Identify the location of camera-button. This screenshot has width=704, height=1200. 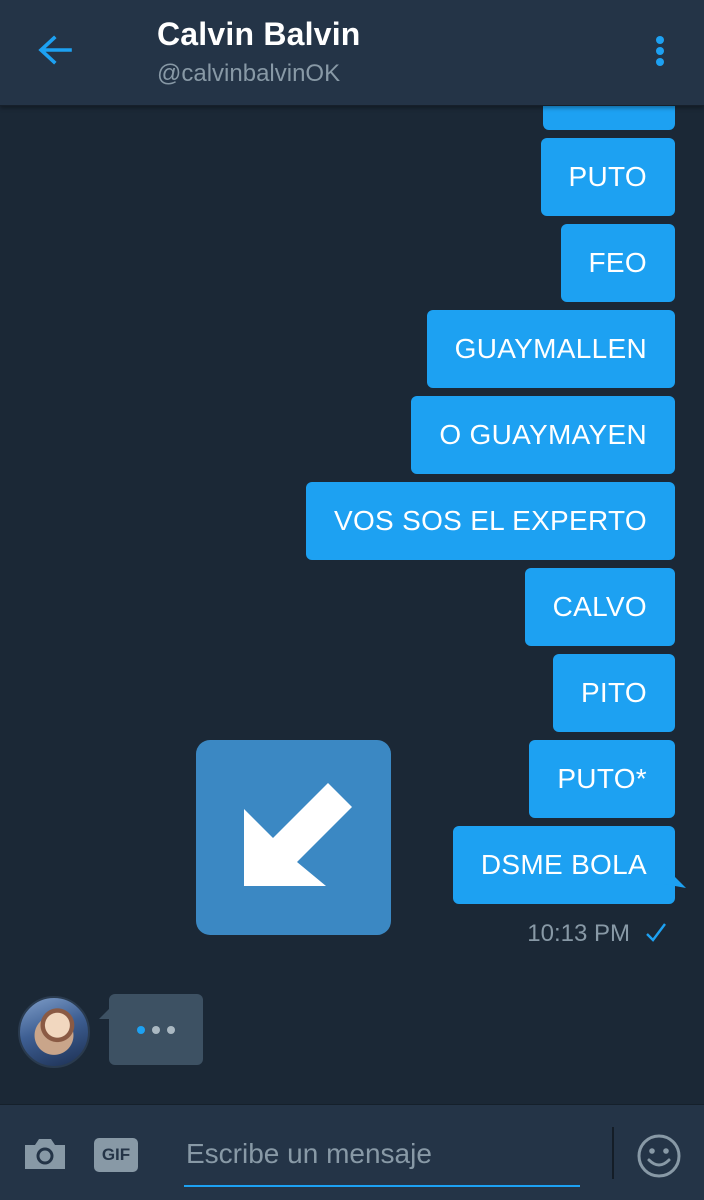
(45, 1154).